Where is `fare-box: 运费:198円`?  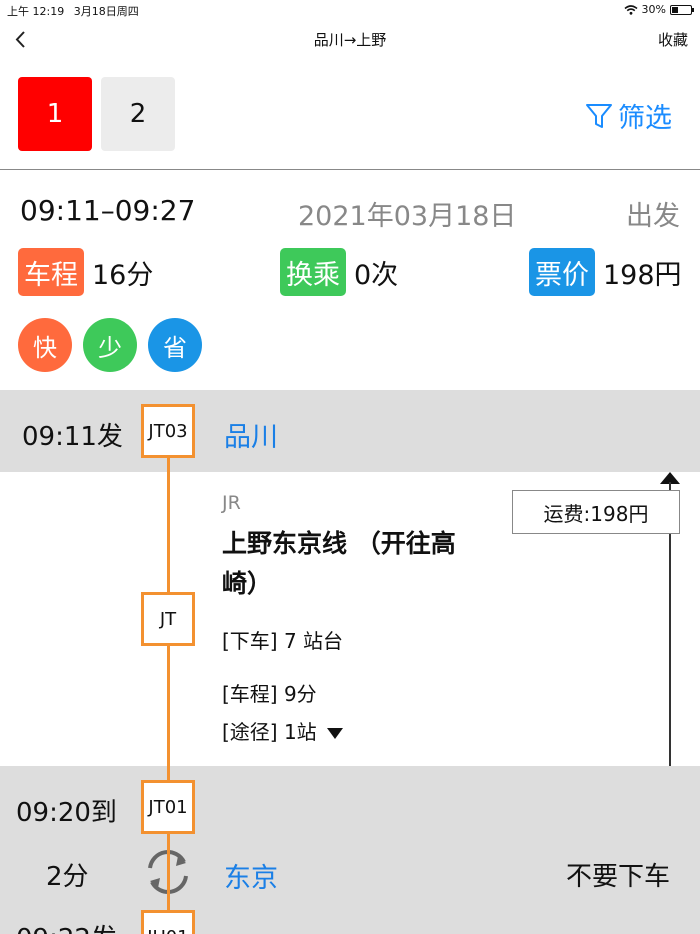 fare-box: 运费:198円 is located at coordinates (596, 512).